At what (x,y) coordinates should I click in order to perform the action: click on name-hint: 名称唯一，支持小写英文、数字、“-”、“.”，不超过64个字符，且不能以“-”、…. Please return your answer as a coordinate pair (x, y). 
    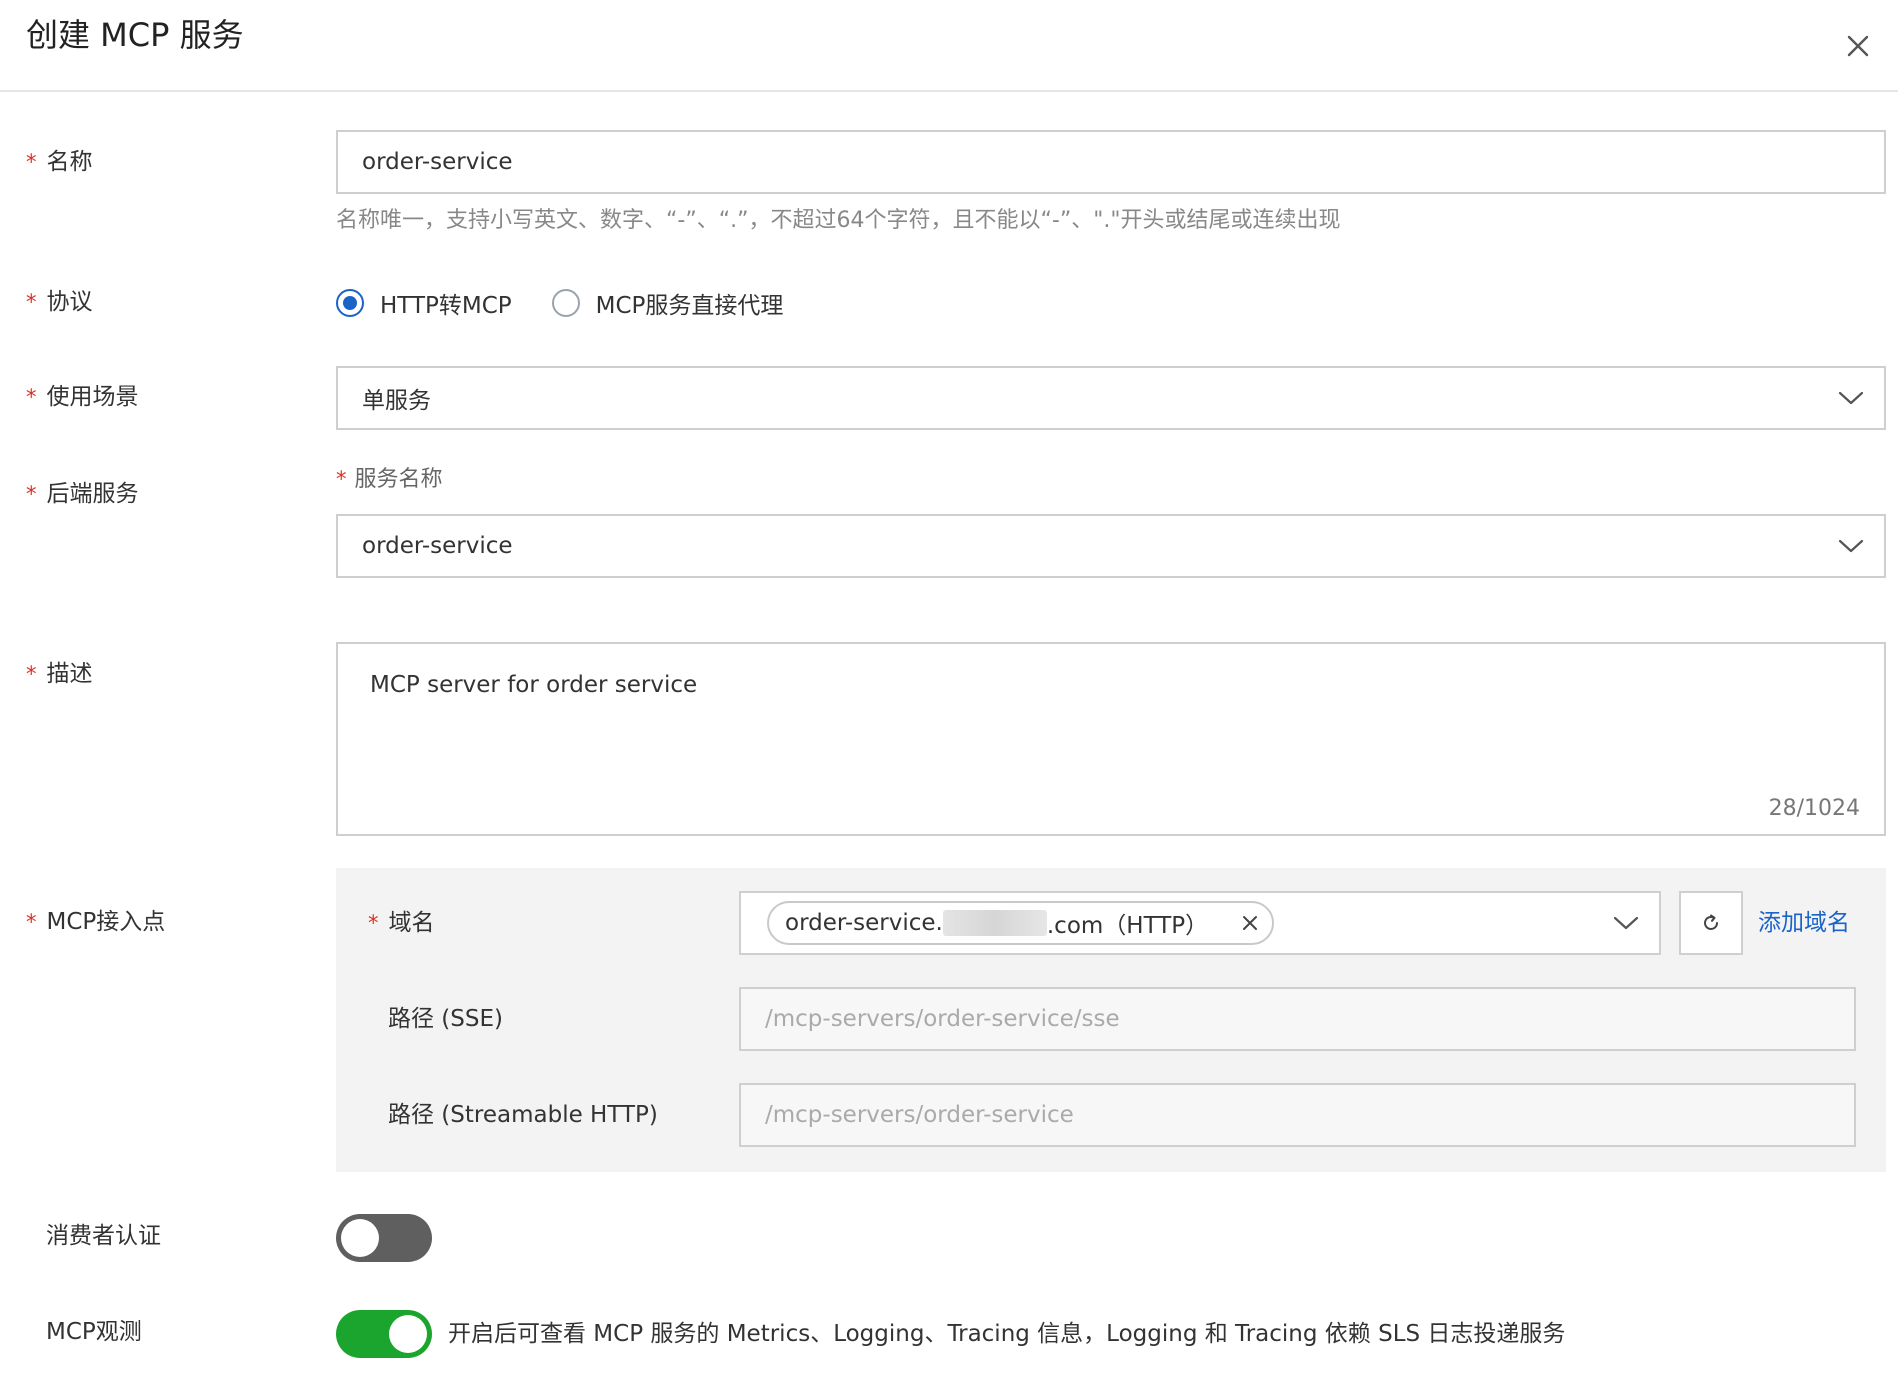
    Looking at the image, I should click on (838, 220).